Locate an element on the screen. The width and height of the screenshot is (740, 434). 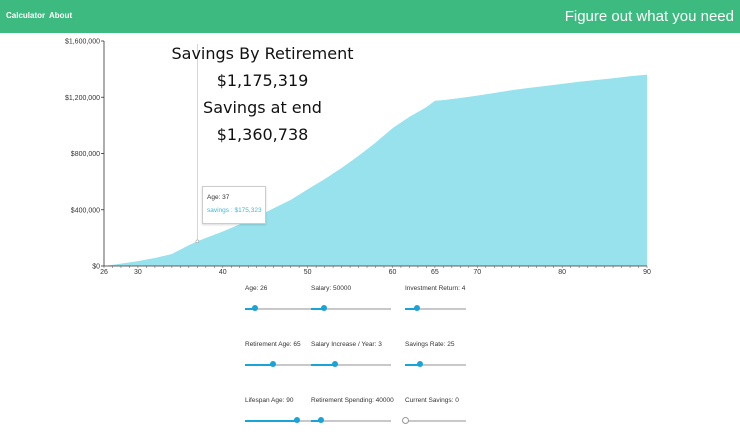
y-tick-label: $400,000 is located at coordinates (85, 210).